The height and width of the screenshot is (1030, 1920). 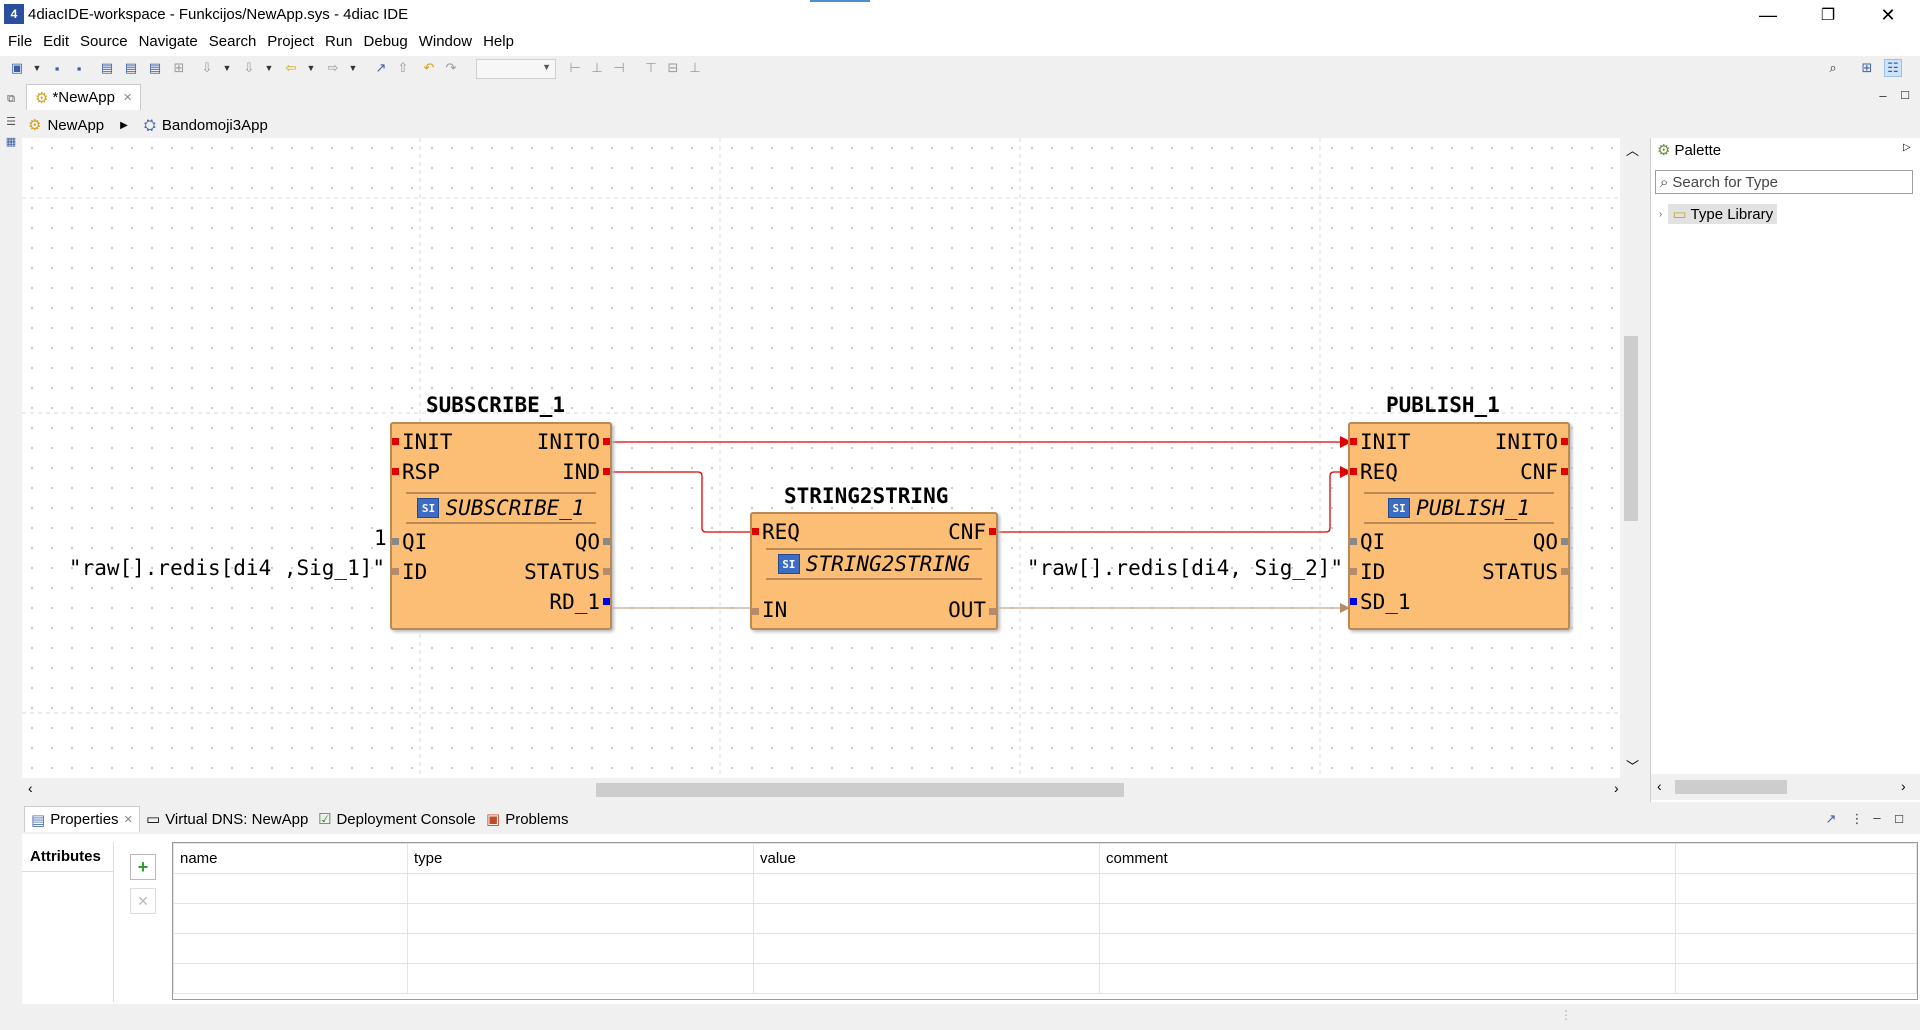 What do you see at coordinates (311, 68) in the screenshot?
I see `back-dropdown-icon: ▼` at bounding box center [311, 68].